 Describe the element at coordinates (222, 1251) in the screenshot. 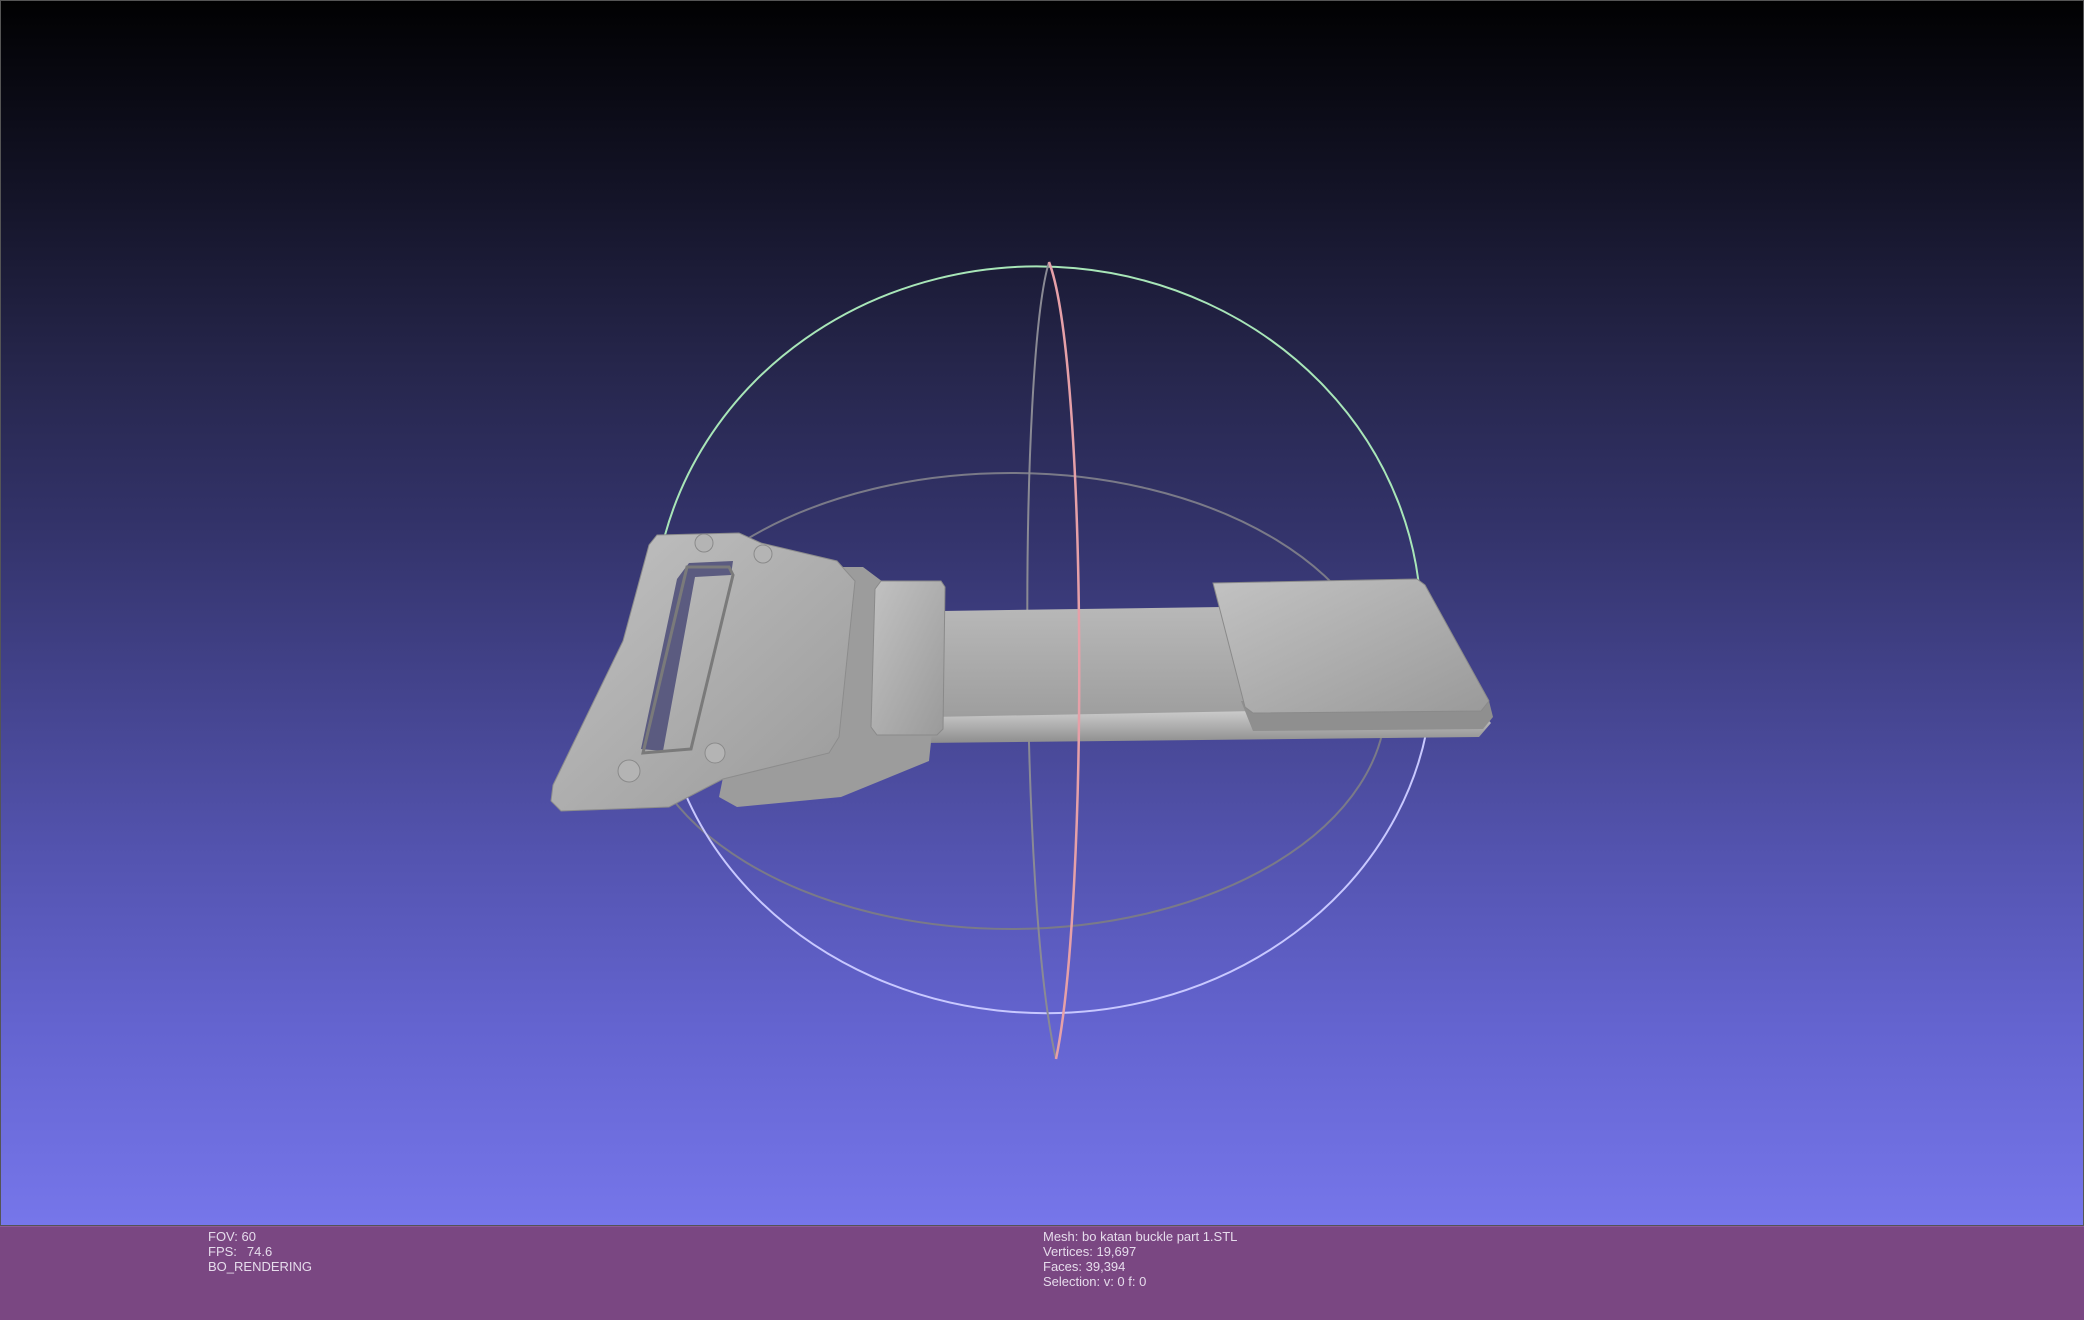

I see `fps-label: FPS:` at that location.